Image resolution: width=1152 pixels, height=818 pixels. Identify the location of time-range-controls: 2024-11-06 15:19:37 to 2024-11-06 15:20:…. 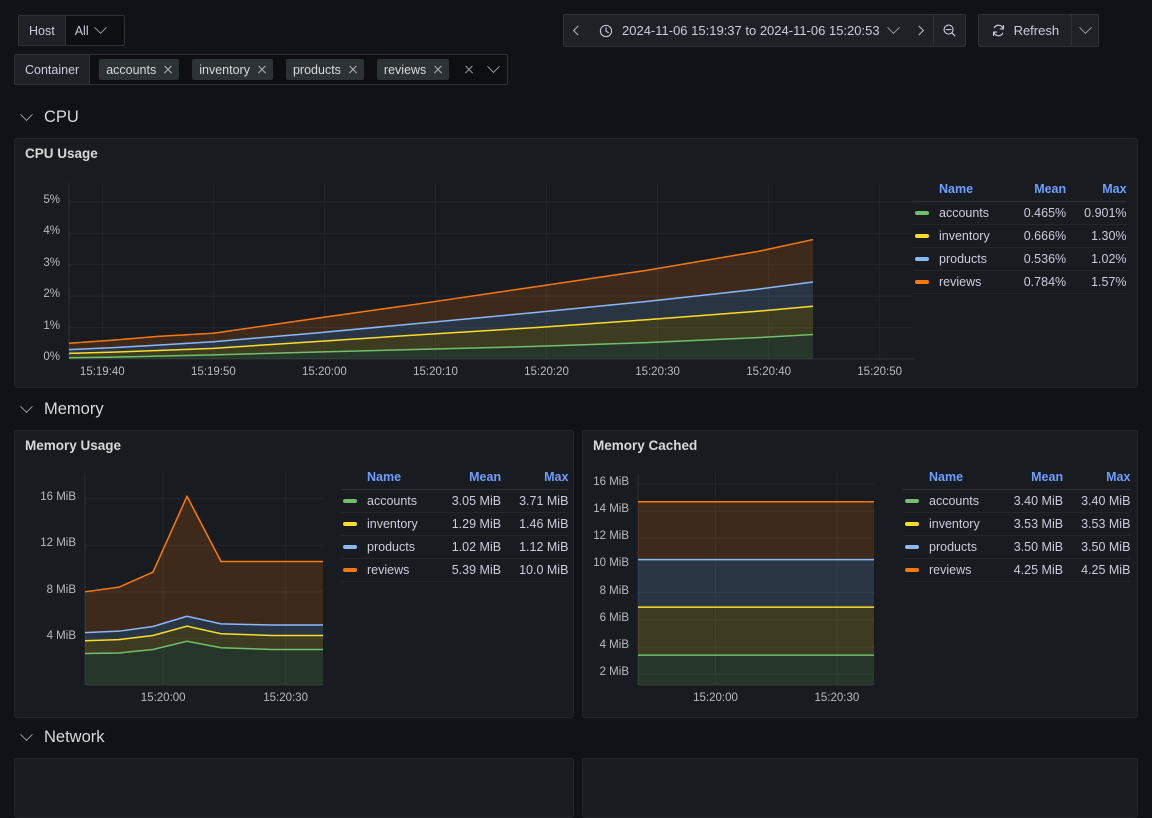
(831, 30).